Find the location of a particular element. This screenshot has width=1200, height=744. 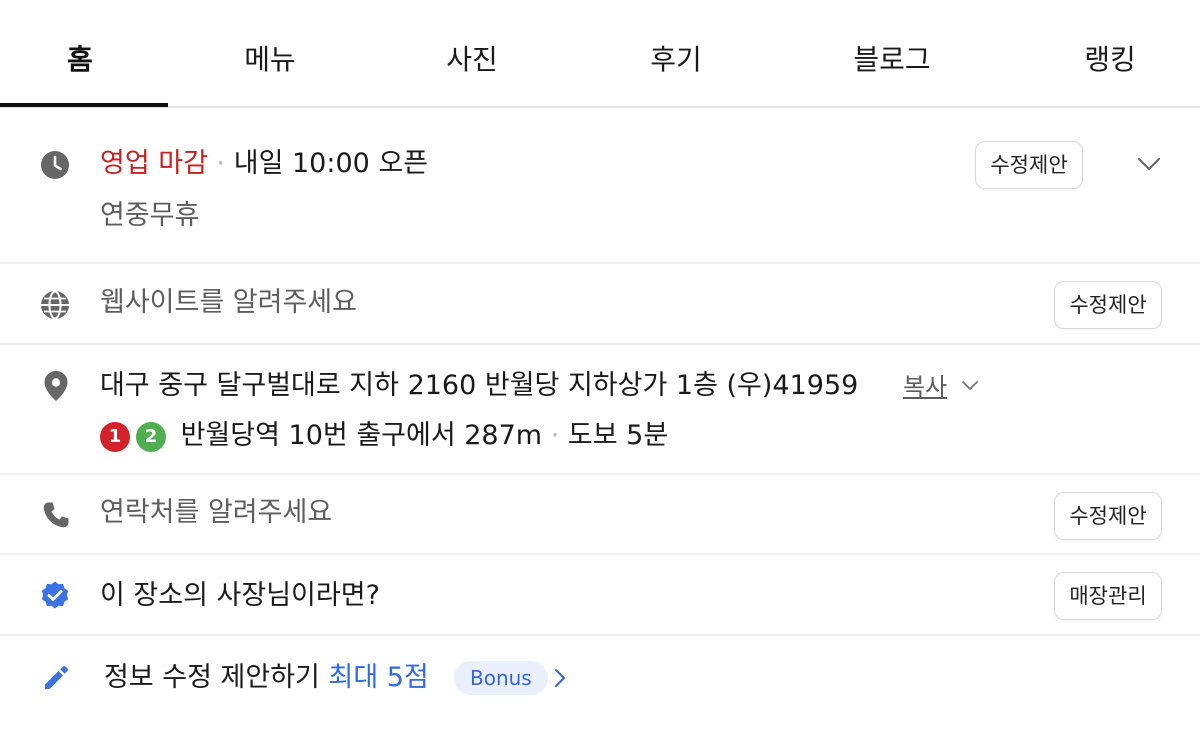

address-text: 대구 중구 달구벌대로 지하 2160 반월당 지하상가 1층 (우)41959 is located at coordinates (479, 385).